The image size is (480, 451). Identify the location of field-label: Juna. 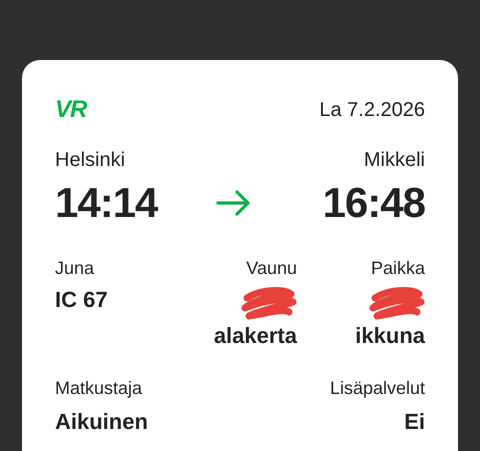
(74, 268).